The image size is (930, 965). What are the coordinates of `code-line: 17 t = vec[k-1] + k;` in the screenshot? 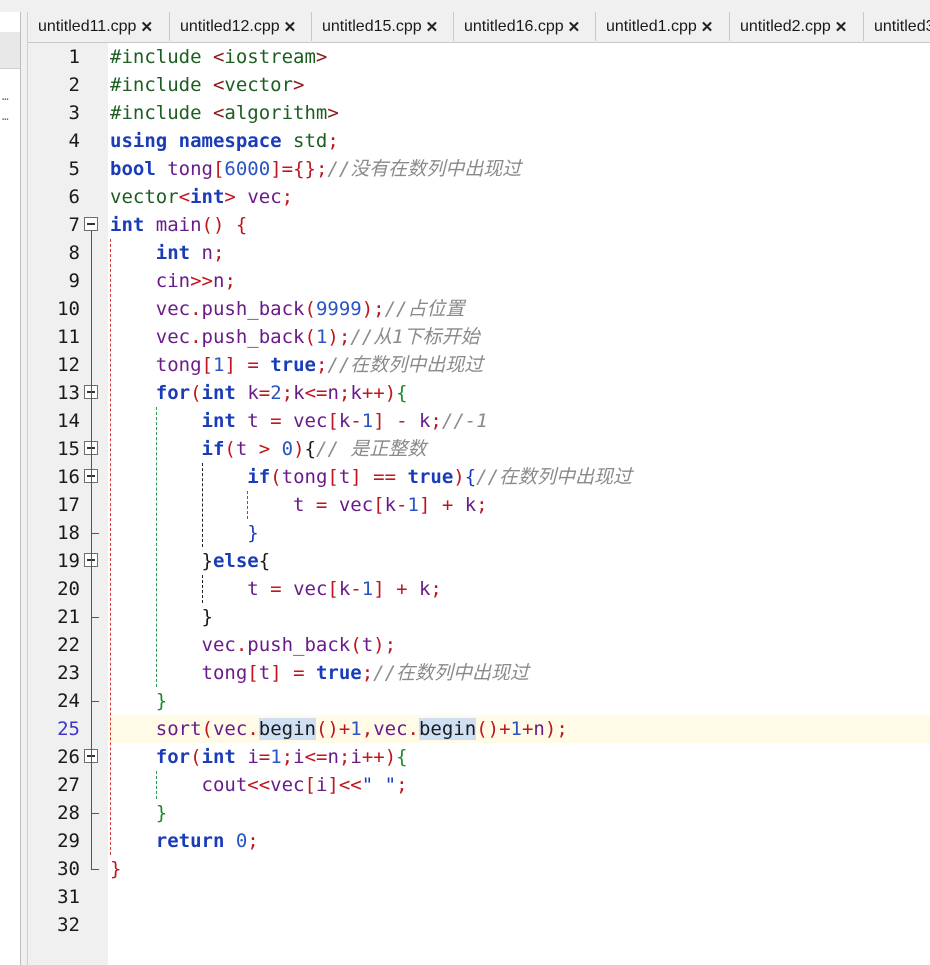 It's located at (479, 505).